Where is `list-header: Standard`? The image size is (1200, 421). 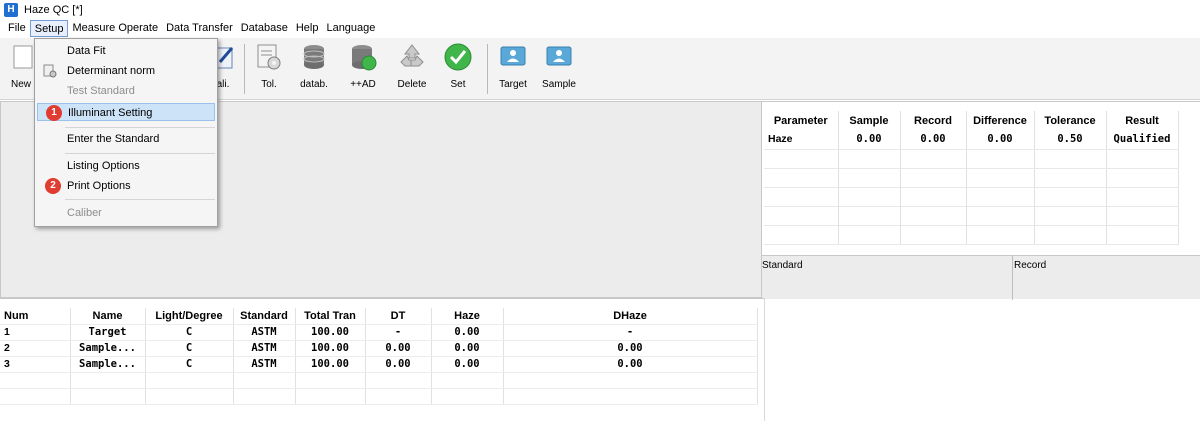 list-header: Standard is located at coordinates (264, 316).